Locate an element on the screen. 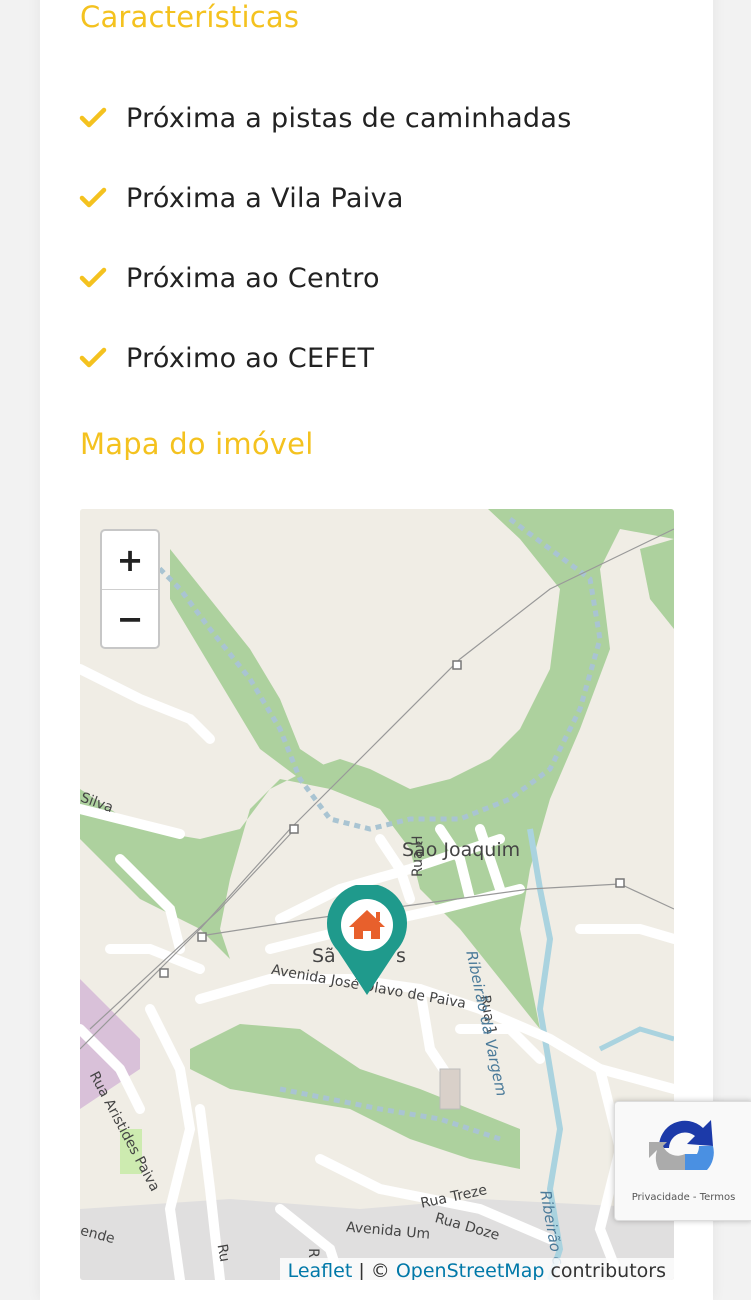  map-label-ru: Ru is located at coordinates (223, 1253).